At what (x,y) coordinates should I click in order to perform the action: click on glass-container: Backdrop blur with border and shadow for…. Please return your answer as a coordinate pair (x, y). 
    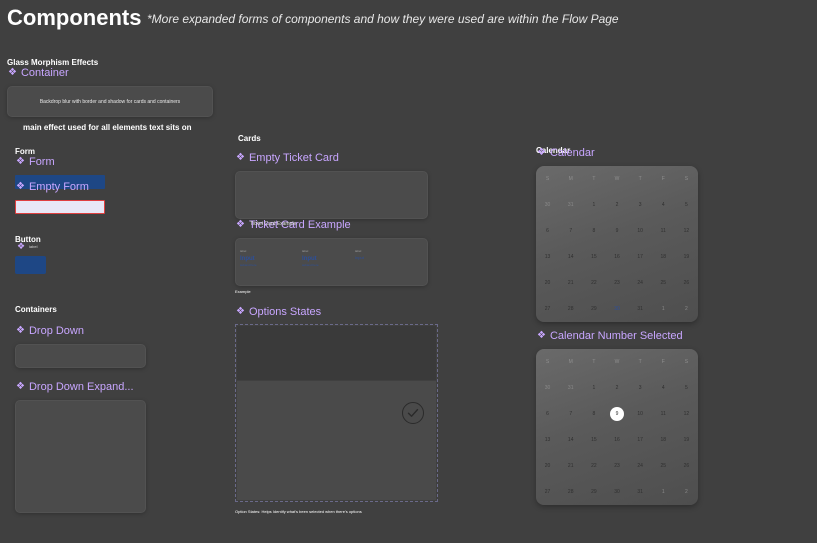
    Looking at the image, I should click on (110, 101).